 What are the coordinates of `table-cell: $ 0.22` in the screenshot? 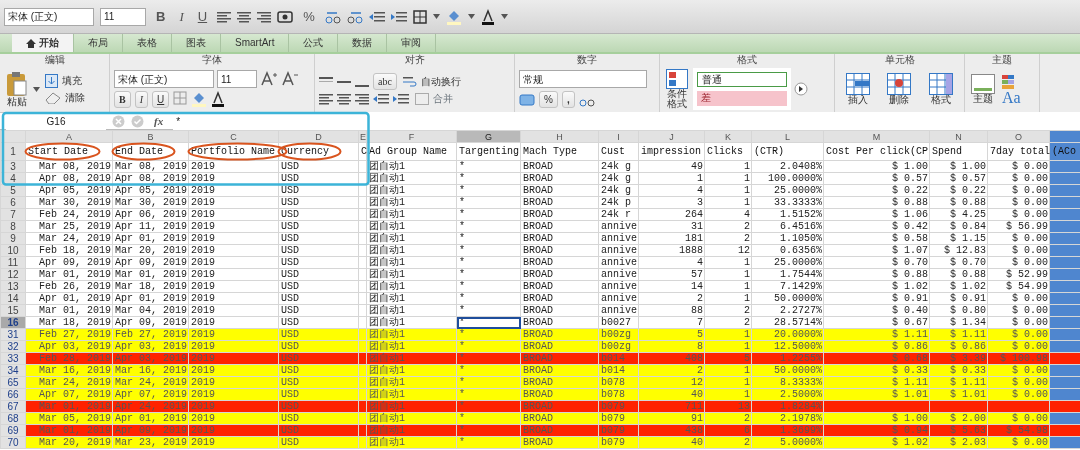 It's located at (876, 190).